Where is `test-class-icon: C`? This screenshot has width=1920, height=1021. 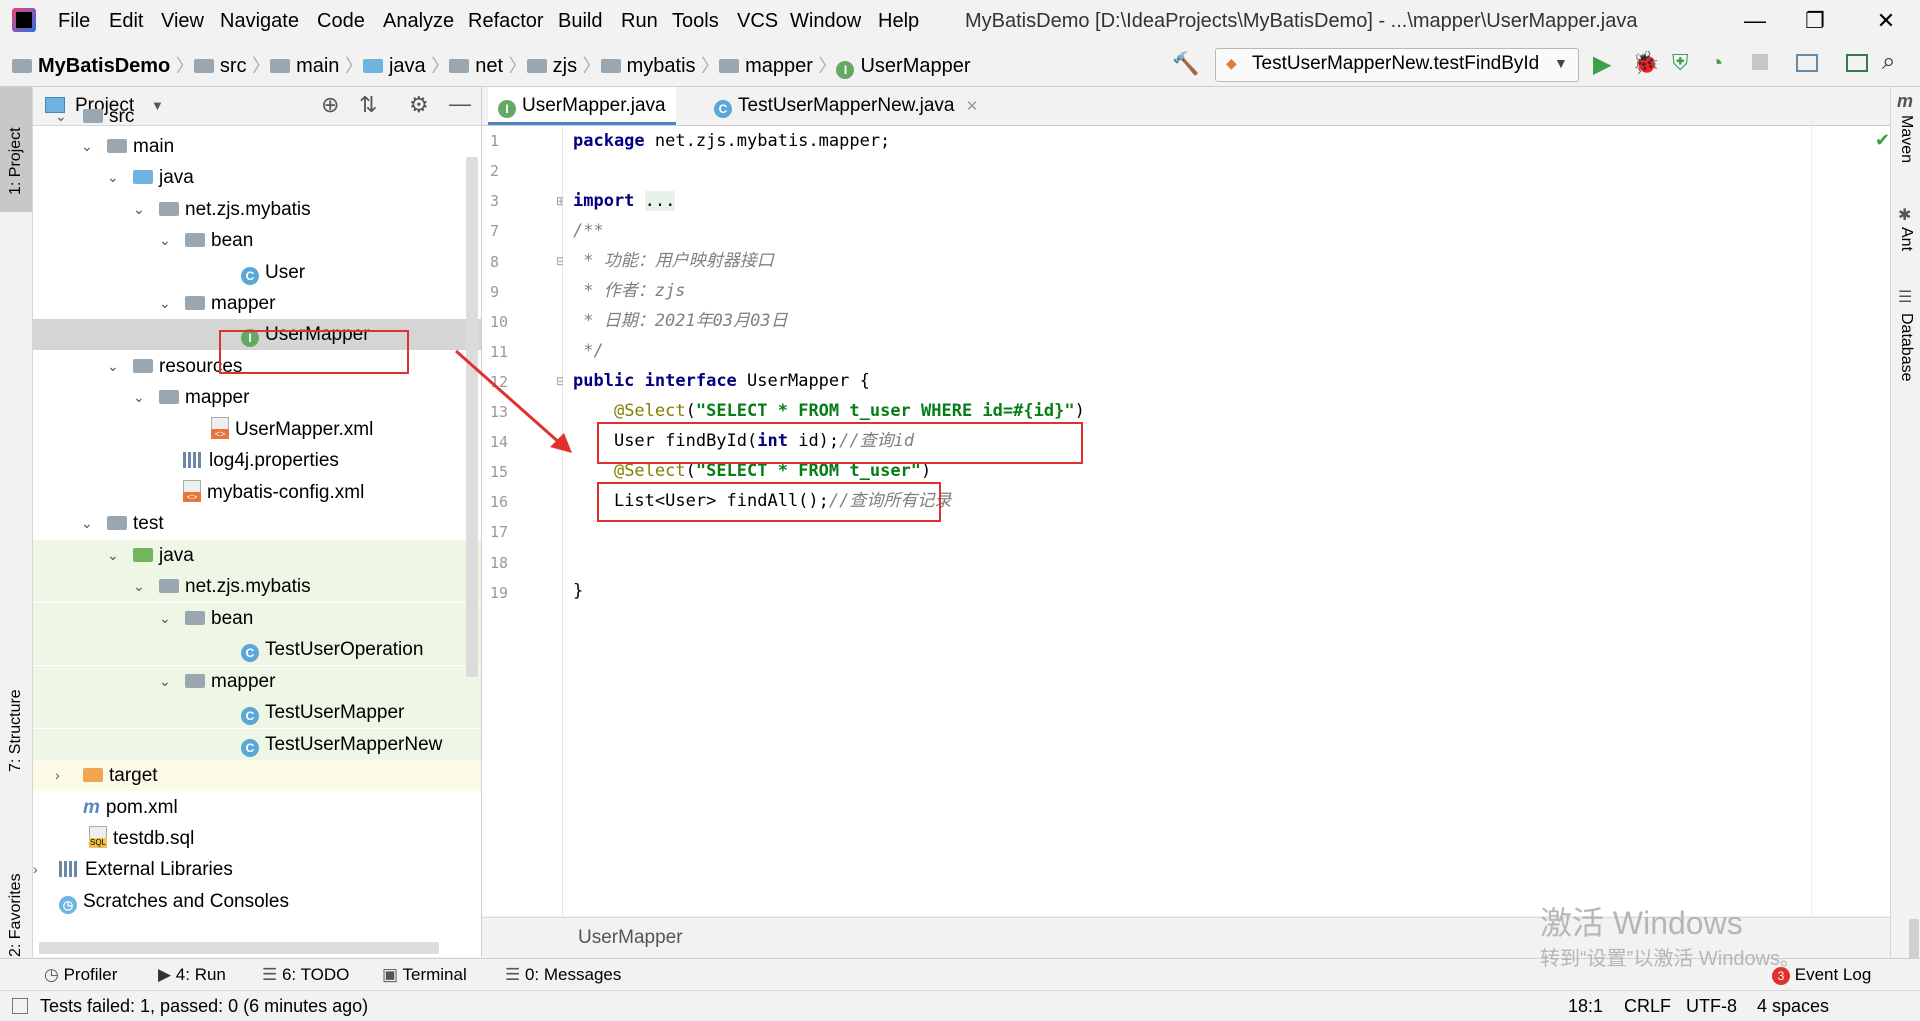 test-class-icon: C is located at coordinates (250, 653).